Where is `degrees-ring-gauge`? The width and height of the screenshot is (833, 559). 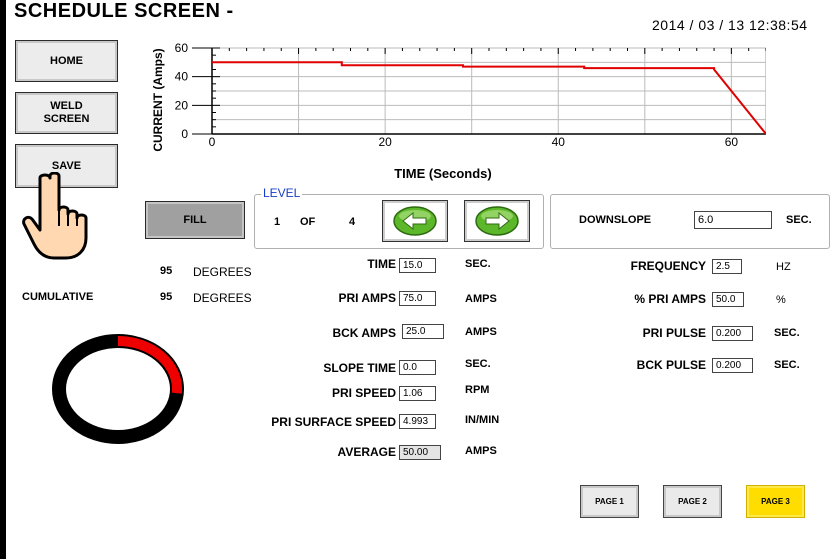 degrees-ring-gauge is located at coordinates (118, 389).